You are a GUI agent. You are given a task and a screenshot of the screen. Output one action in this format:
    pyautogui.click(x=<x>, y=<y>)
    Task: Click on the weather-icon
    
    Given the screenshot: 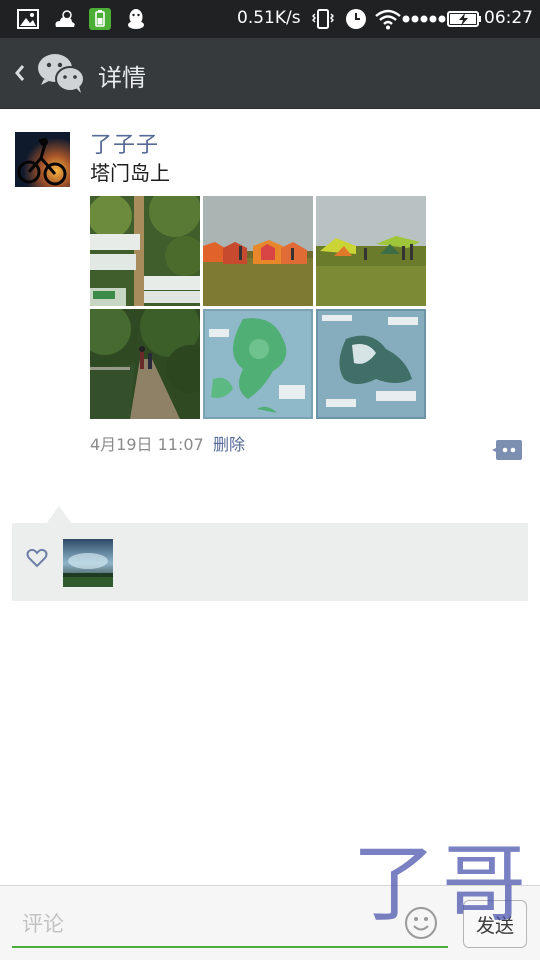 What is the action you would take?
    pyautogui.click(x=65, y=18)
    